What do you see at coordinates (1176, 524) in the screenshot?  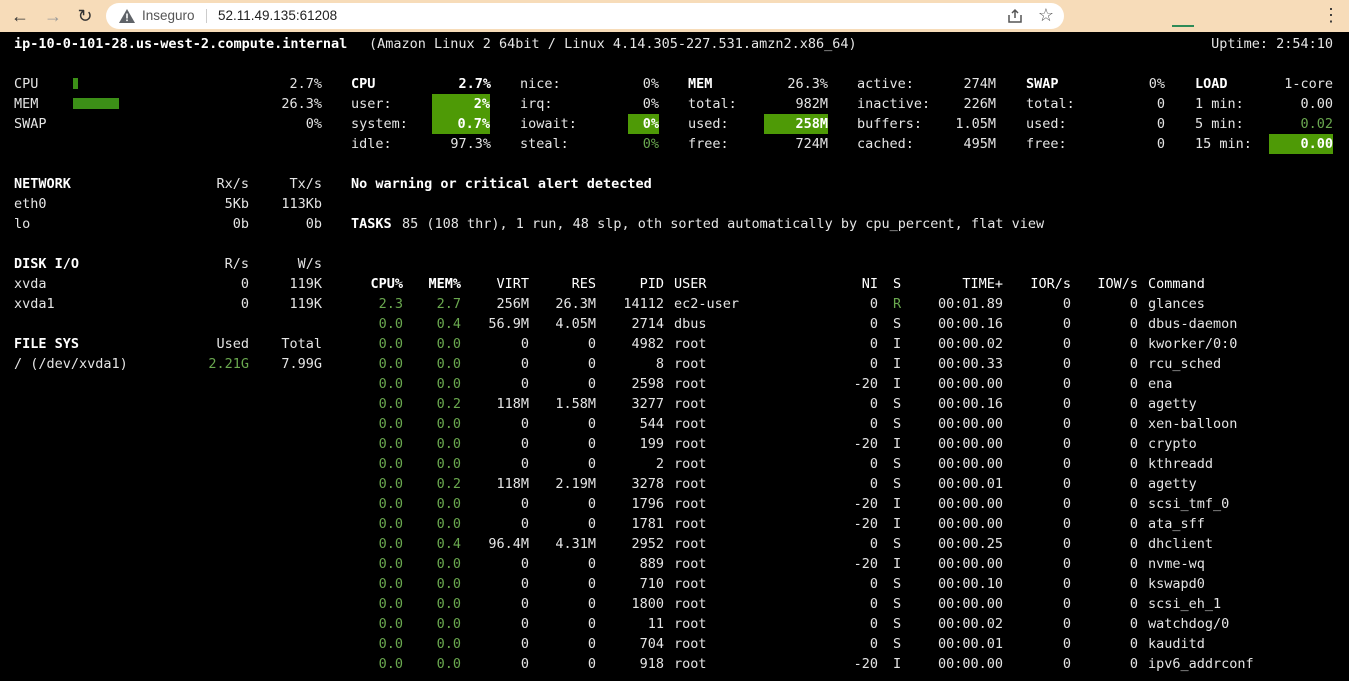 I see `command-cell: ata_sff` at bounding box center [1176, 524].